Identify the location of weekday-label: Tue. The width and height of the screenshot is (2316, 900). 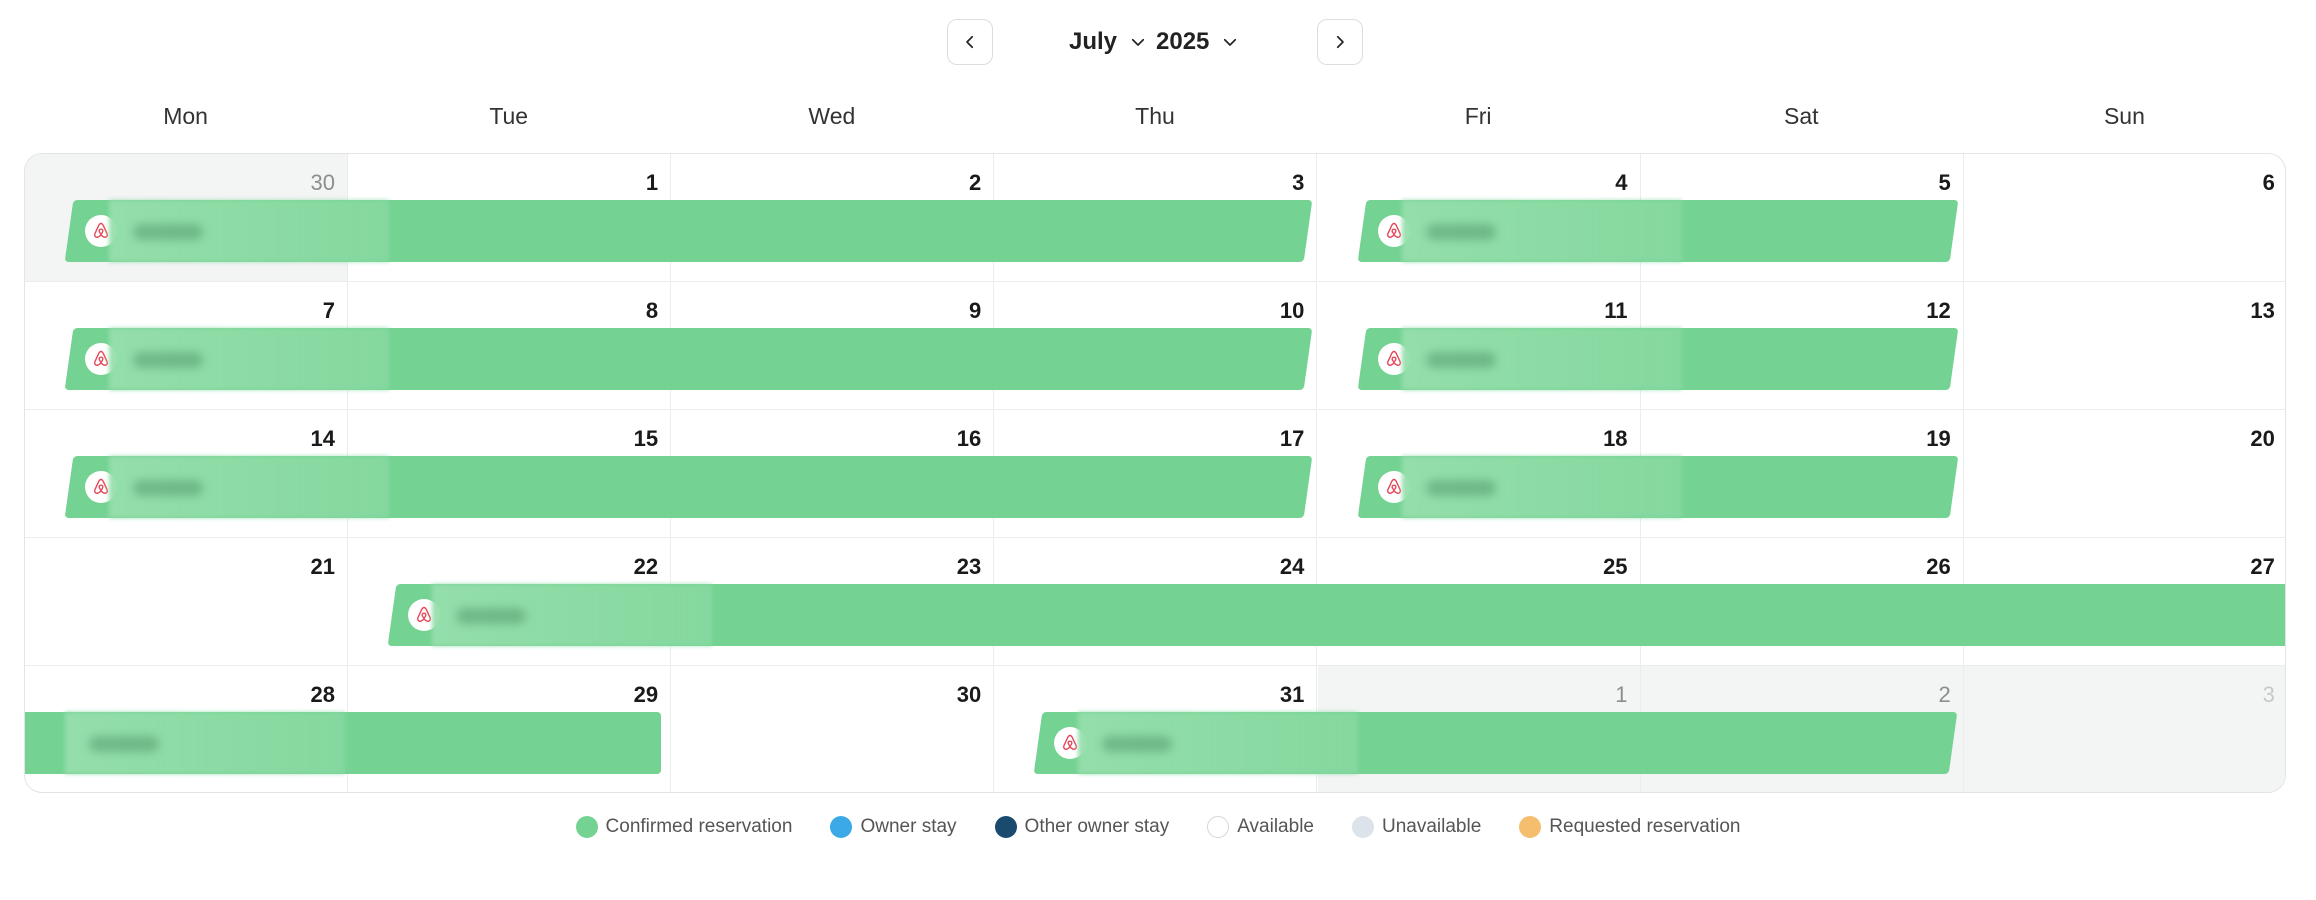
(509, 116).